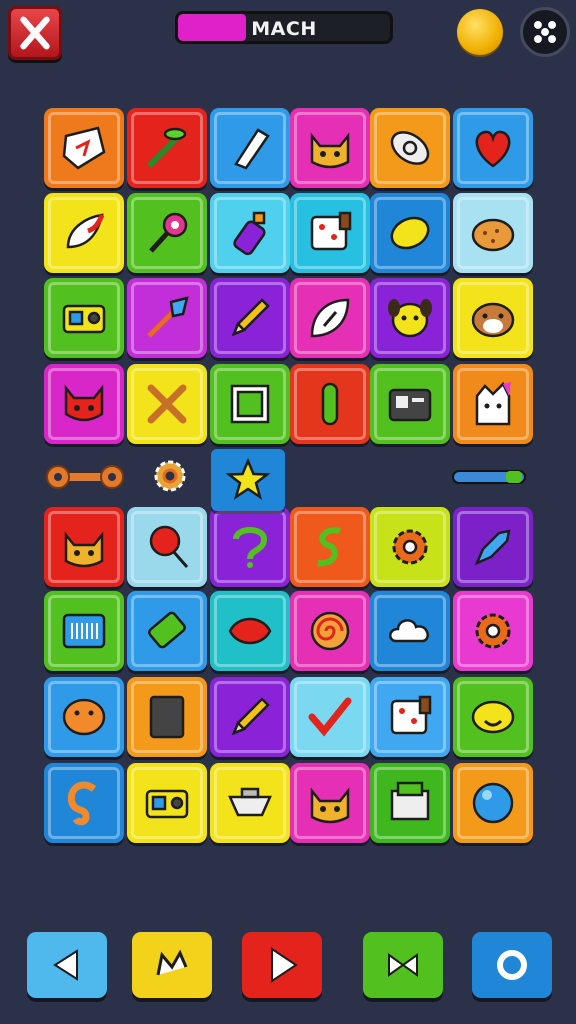 The width and height of the screenshot is (576, 1024). I want to click on swirl-s-icon, so click(329, 547).